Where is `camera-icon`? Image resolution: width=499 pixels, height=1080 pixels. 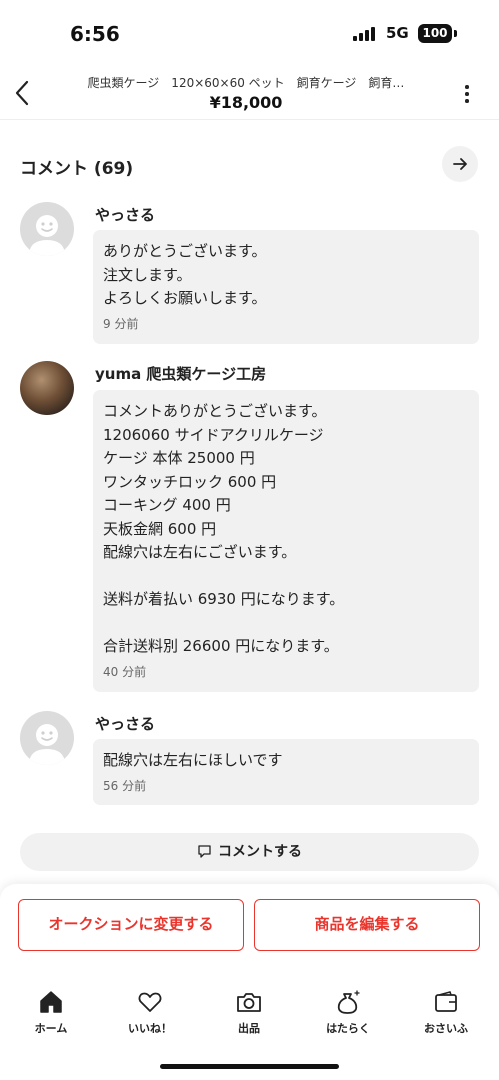
camera-icon is located at coordinates (249, 1002).